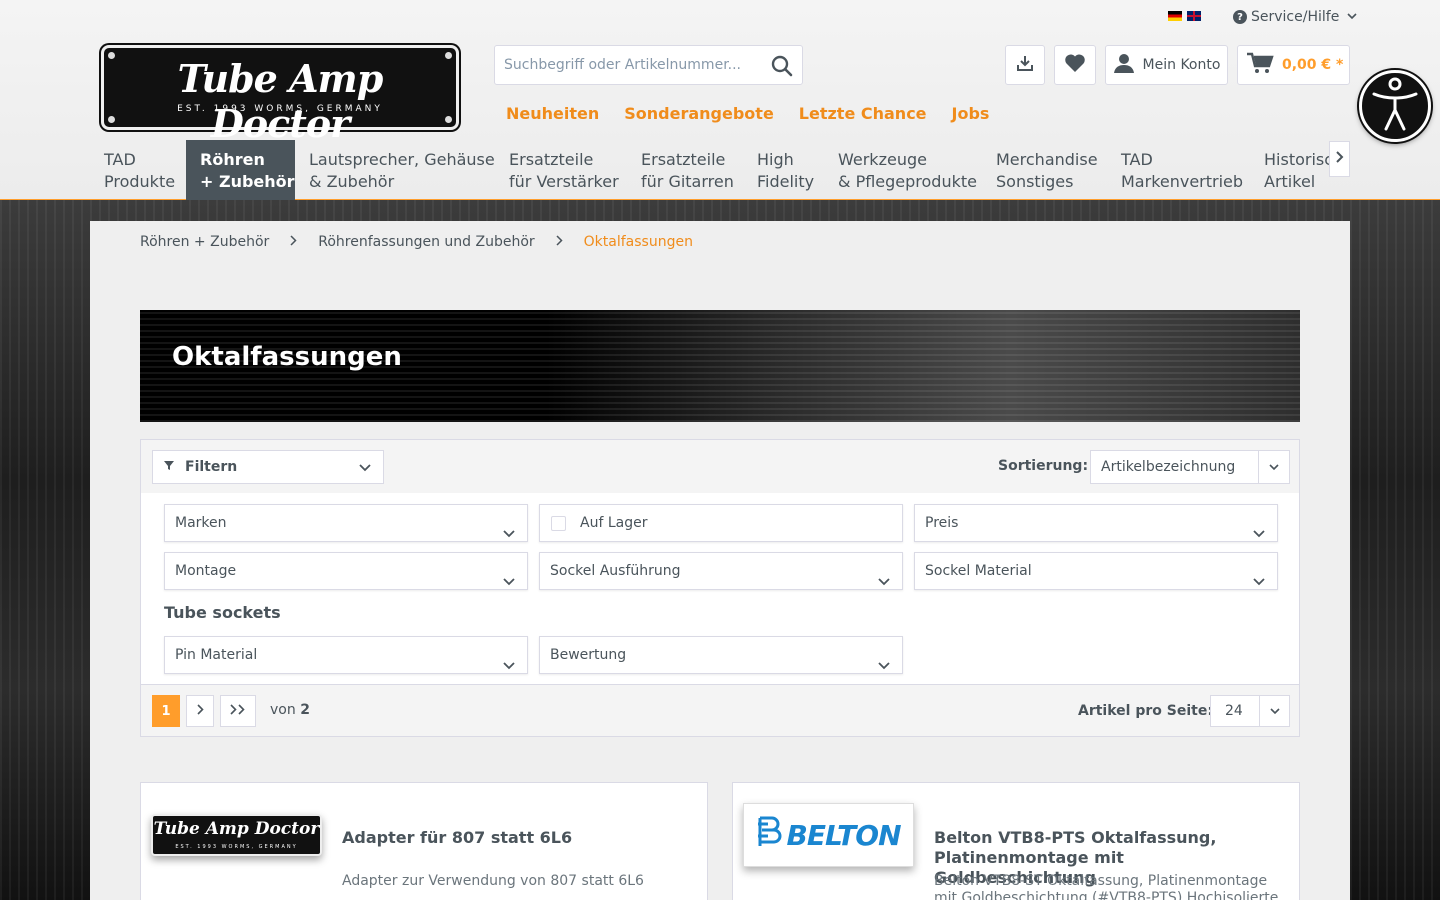 The image size is (1440, 900). Describe the element at coordinates (1124, 65) in the screenshot. I see `user-icon` at that location.